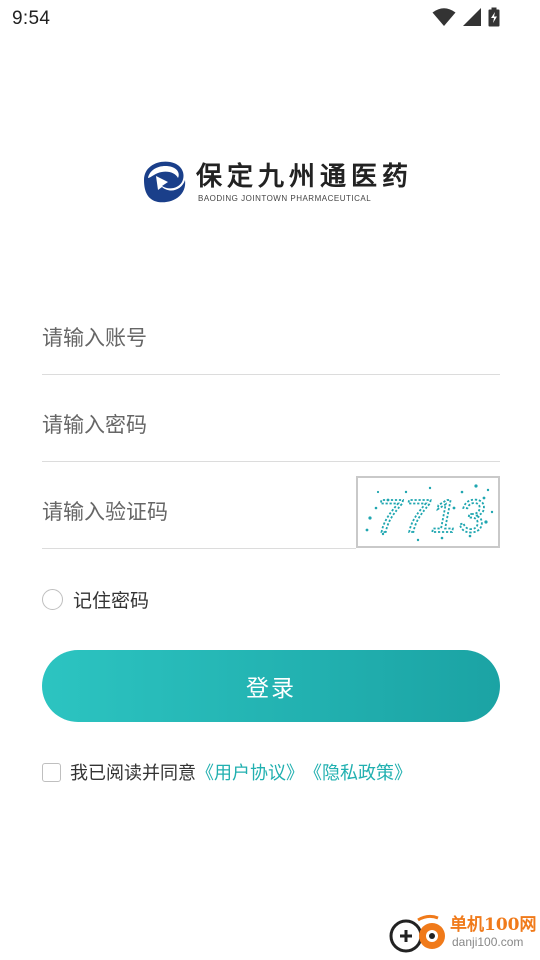 The height and width of the screenshot is (960, 540). Describe the element at coordinates (52, 599) in the screenshot. I see `remember-radio` at that location.